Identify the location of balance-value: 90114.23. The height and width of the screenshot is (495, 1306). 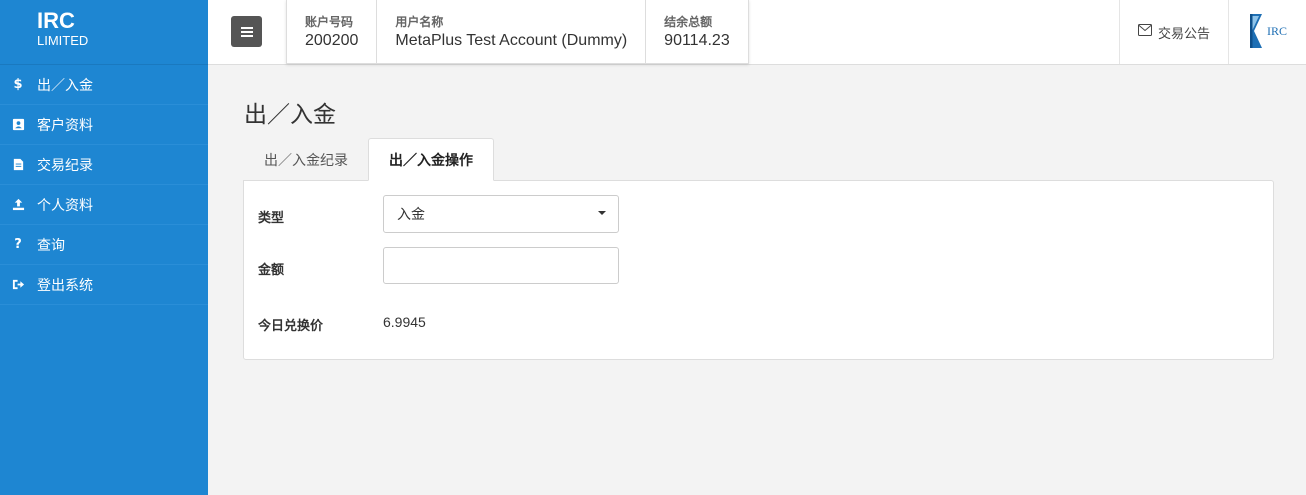
(697, 40).